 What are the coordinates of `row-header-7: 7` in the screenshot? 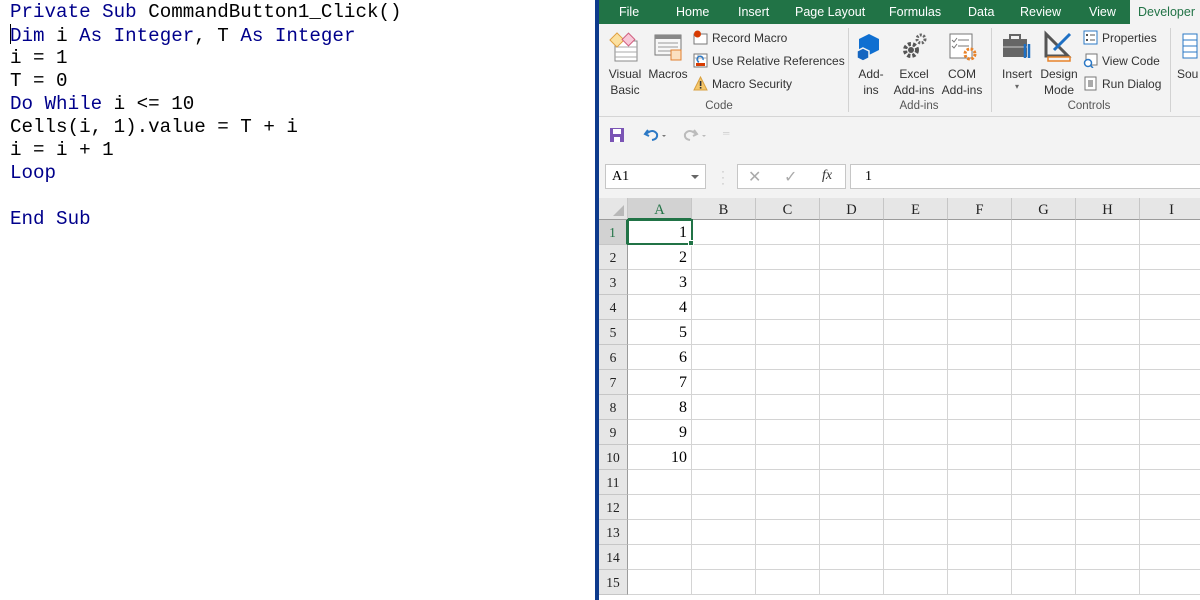 It's located at (613, 382).